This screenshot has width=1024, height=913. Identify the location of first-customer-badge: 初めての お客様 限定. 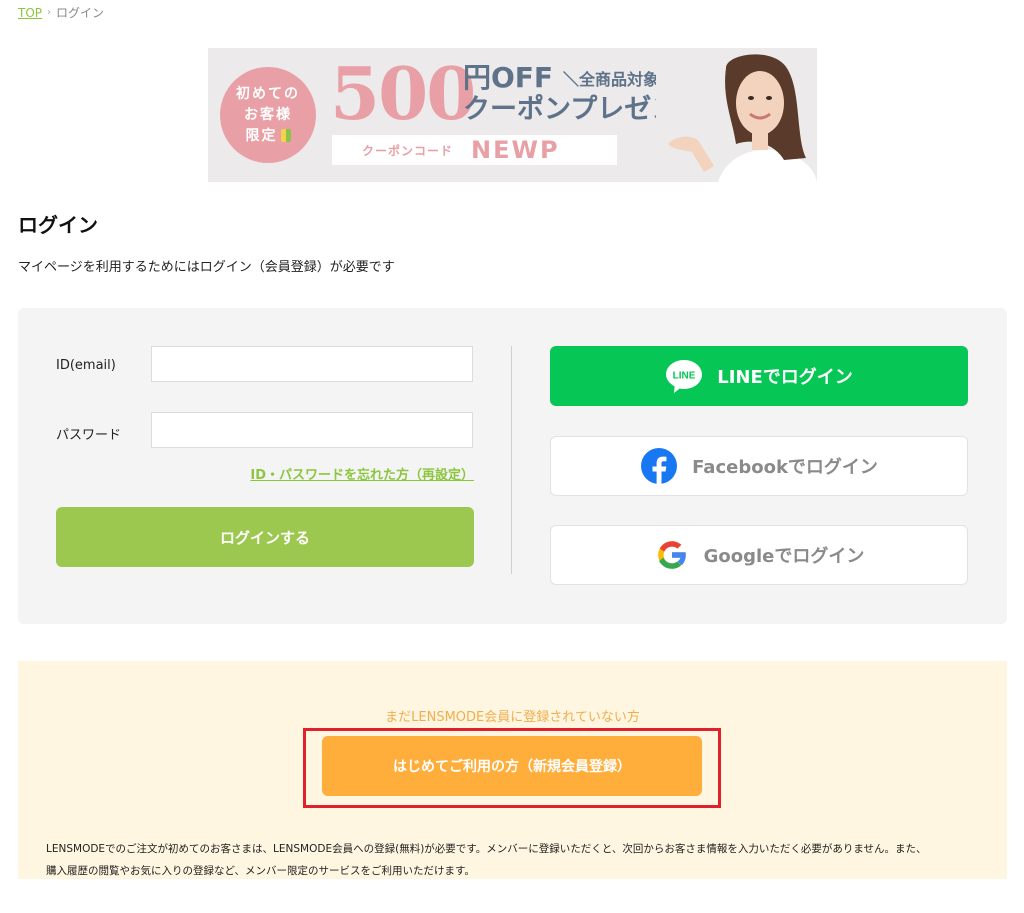
(268, 115).